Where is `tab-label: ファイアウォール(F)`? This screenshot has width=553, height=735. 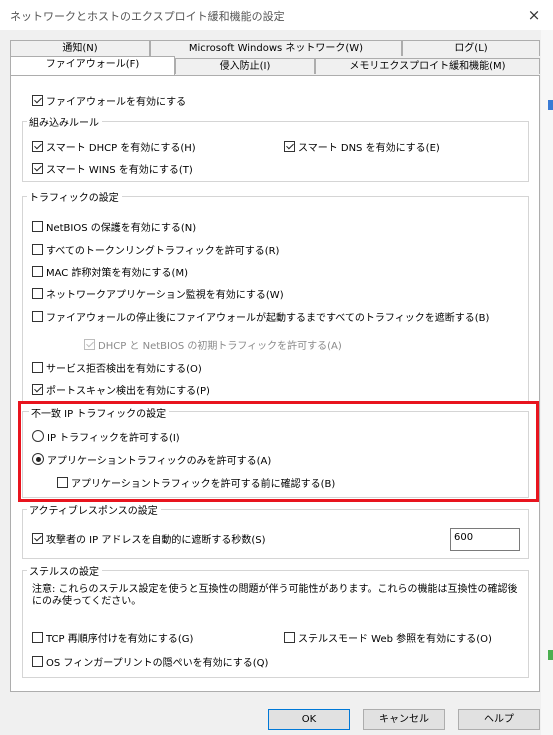 tab-label: ファイアウォール(F) is located at coordinates (92, 64).